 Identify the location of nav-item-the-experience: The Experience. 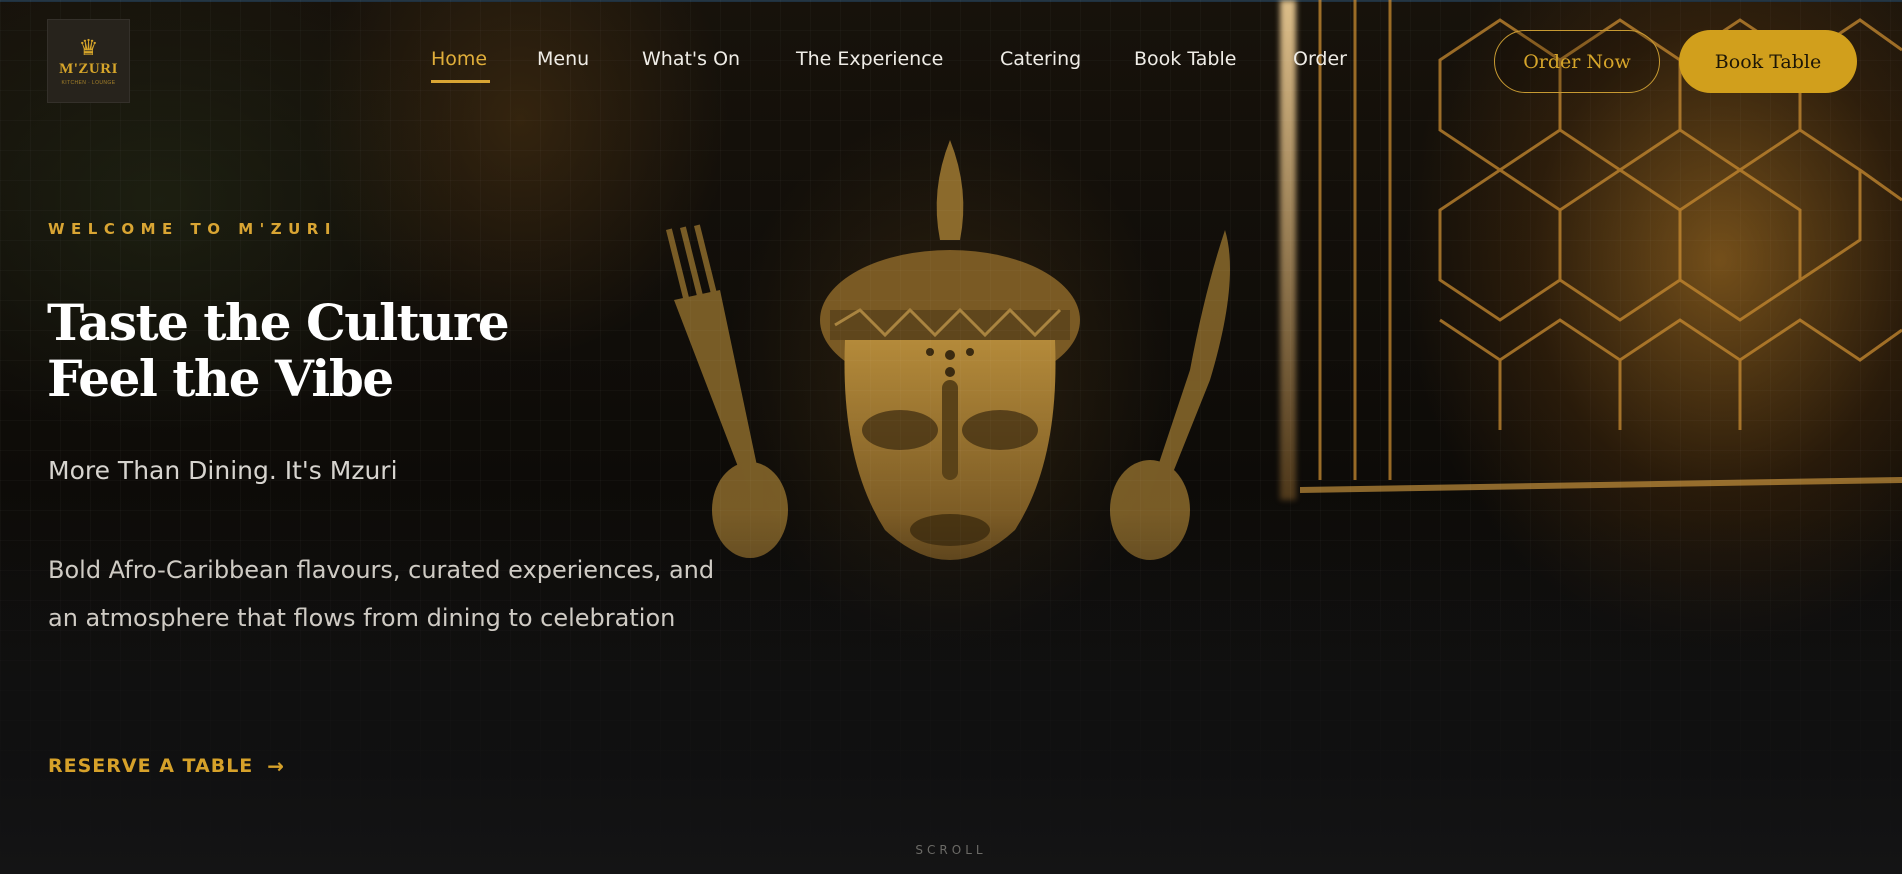
(869, 59).